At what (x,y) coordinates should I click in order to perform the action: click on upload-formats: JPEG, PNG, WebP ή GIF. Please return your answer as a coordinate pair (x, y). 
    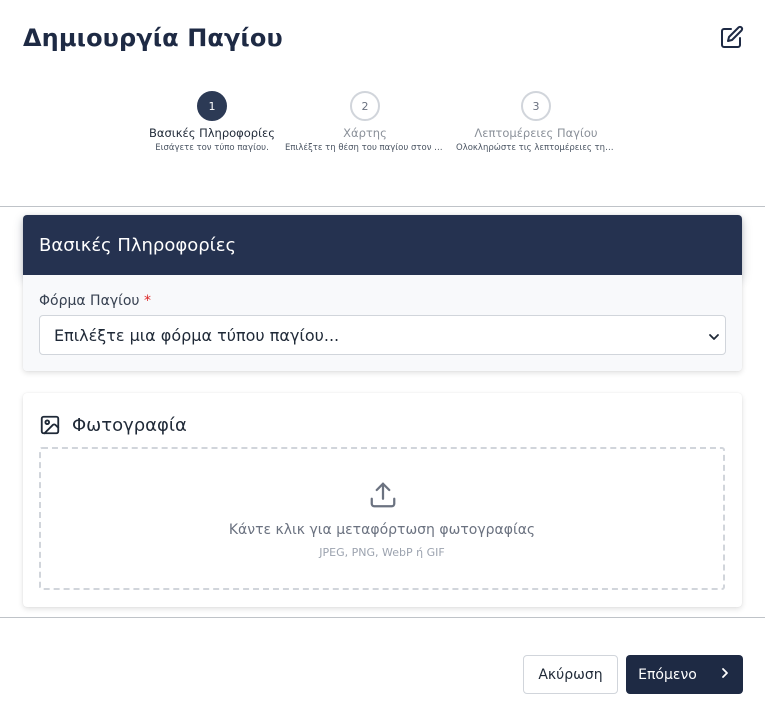
    Looking at the image, I should click on (382, 552).